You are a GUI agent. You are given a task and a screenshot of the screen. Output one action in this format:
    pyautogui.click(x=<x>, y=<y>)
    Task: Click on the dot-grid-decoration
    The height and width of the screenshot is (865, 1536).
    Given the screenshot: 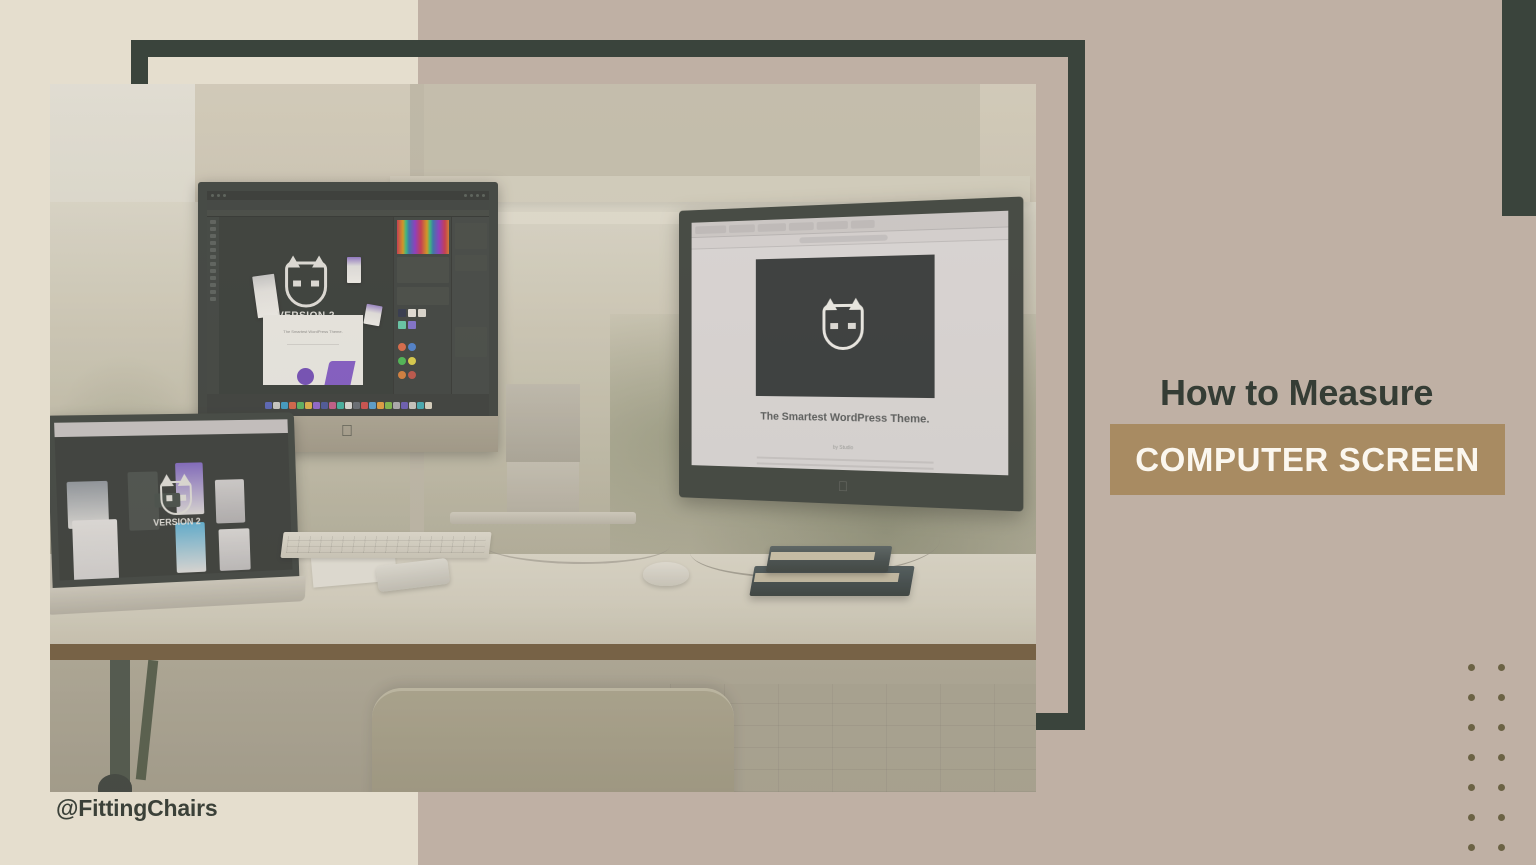 What is the action you would take?
    pyautogui.click(x=1498, y=764)
    